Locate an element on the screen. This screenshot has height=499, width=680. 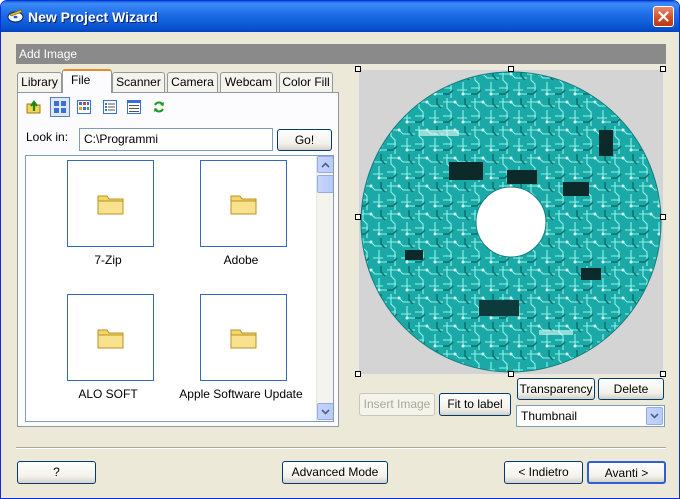
close-button is located at coordinates (663, 16).